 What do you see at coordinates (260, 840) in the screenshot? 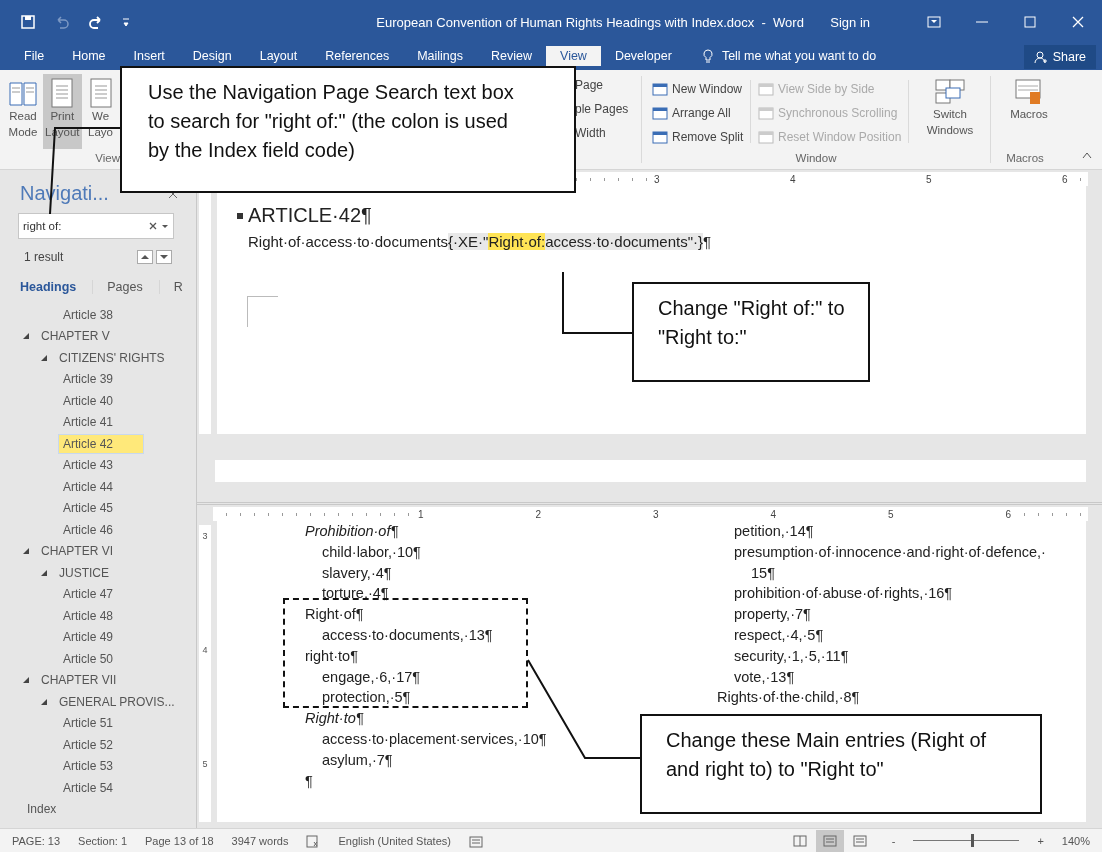
I see `word-count: 3947 words` at bounding box center [260, 840].